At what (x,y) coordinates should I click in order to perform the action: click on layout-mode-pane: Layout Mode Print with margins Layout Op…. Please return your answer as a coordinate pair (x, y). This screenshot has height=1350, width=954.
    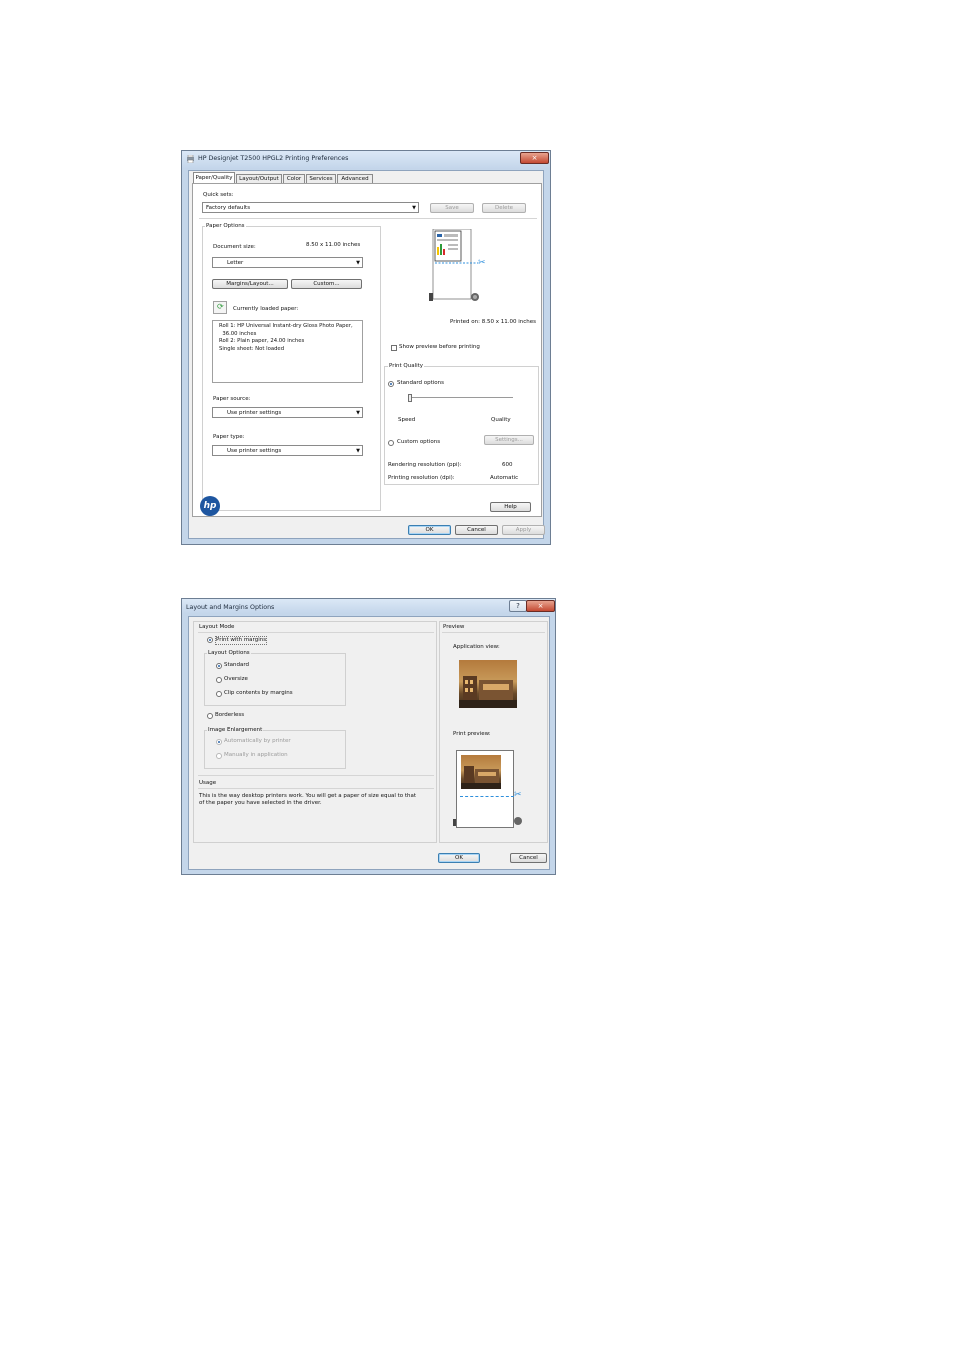
    Looking at the image, I should click on (315, 732).